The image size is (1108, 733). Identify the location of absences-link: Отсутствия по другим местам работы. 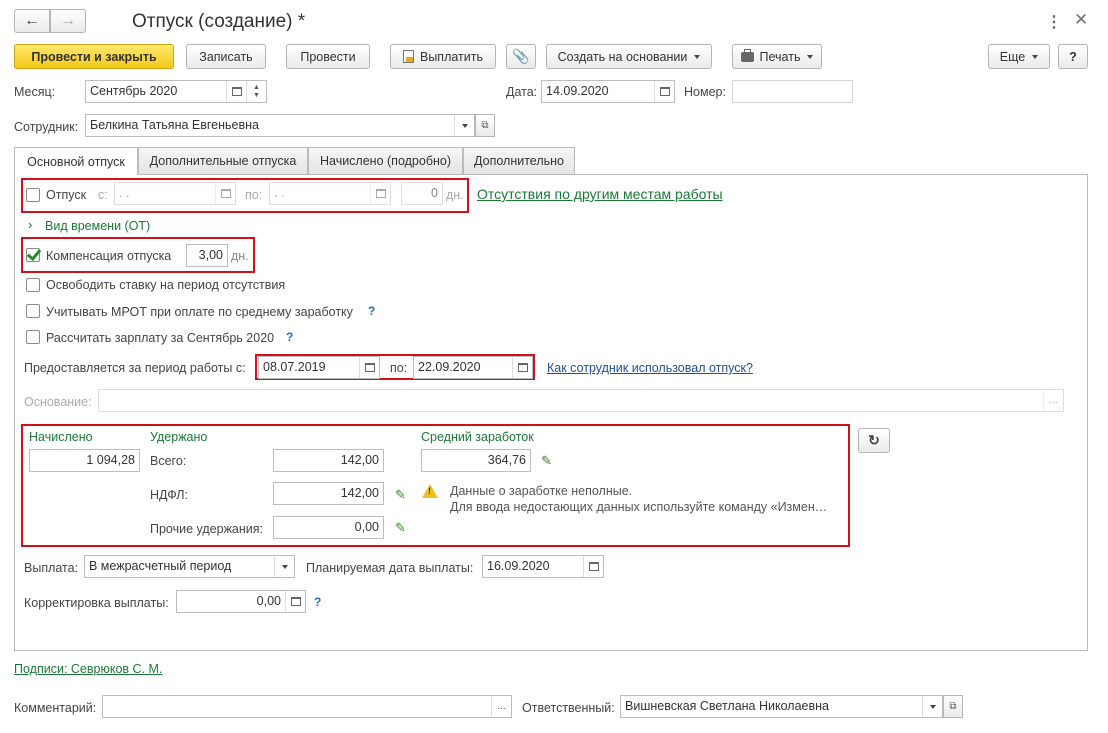
(600, 194).